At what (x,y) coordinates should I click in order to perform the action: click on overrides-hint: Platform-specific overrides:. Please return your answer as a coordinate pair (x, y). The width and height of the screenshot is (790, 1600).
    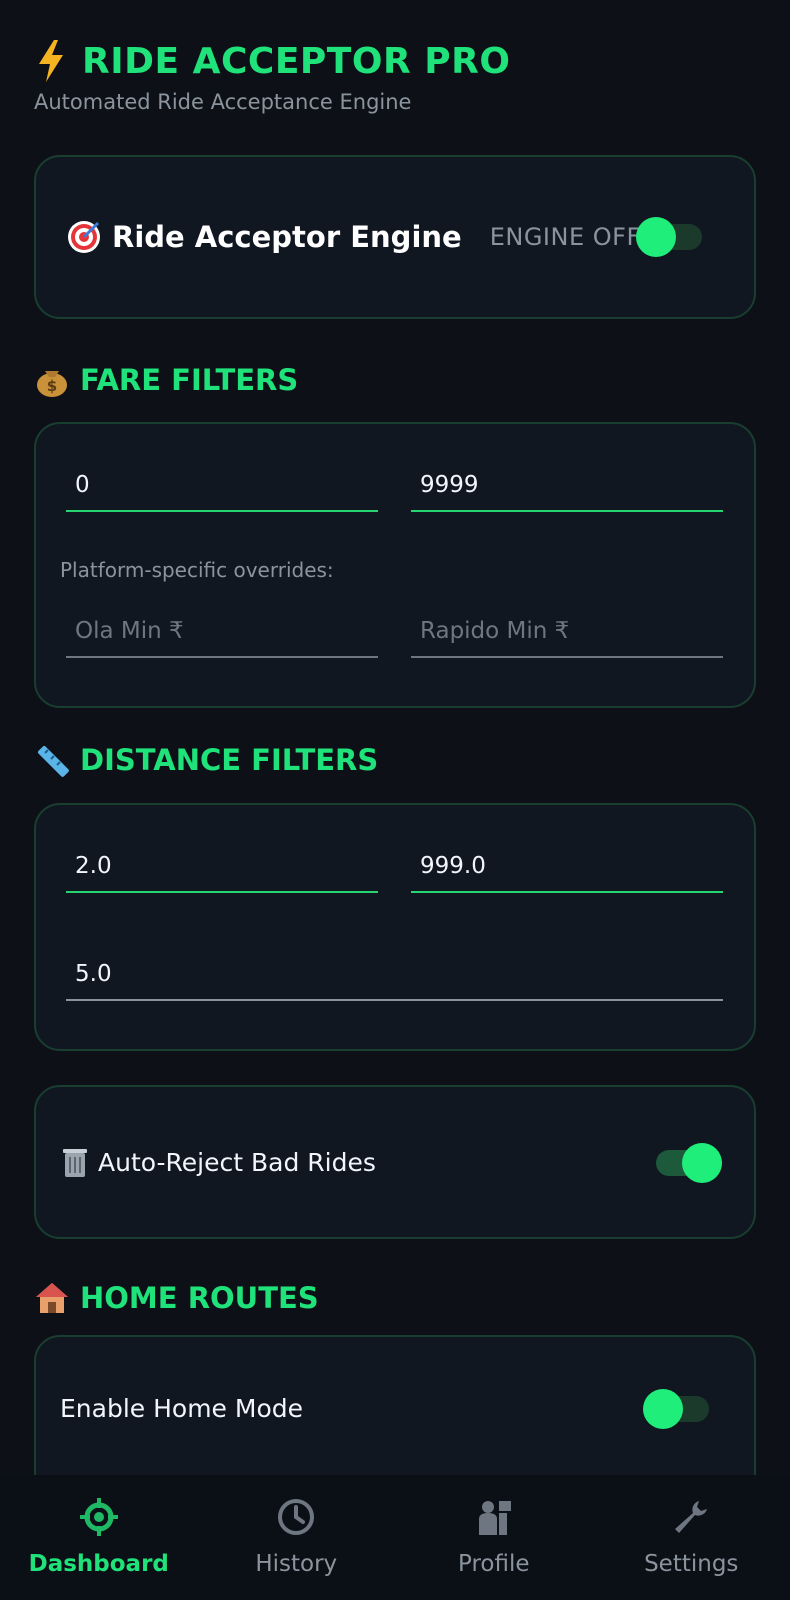
    Looking at the image, I should click on (197, 570).